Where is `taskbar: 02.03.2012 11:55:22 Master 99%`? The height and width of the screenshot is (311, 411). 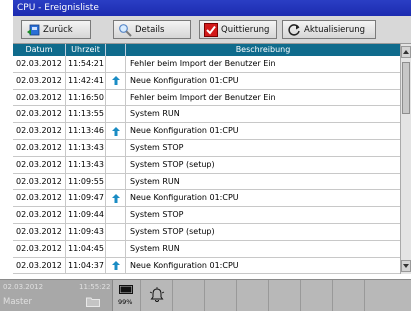
taskbar: 02.03.2012 11:55:22 Master 99% is located at coordinates (205, 295).